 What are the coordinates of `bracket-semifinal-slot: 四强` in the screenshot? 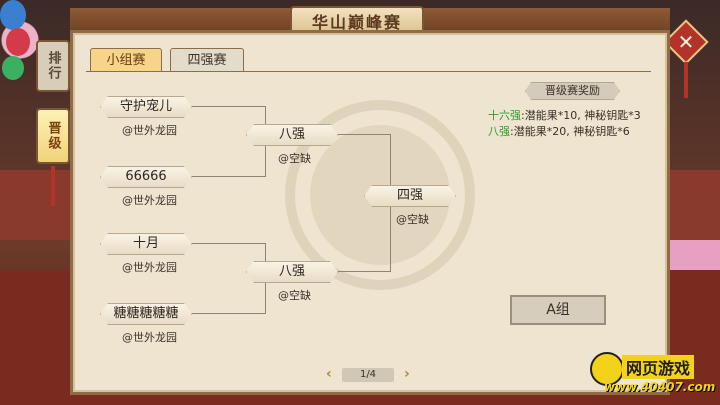 It's located at (410, 196).